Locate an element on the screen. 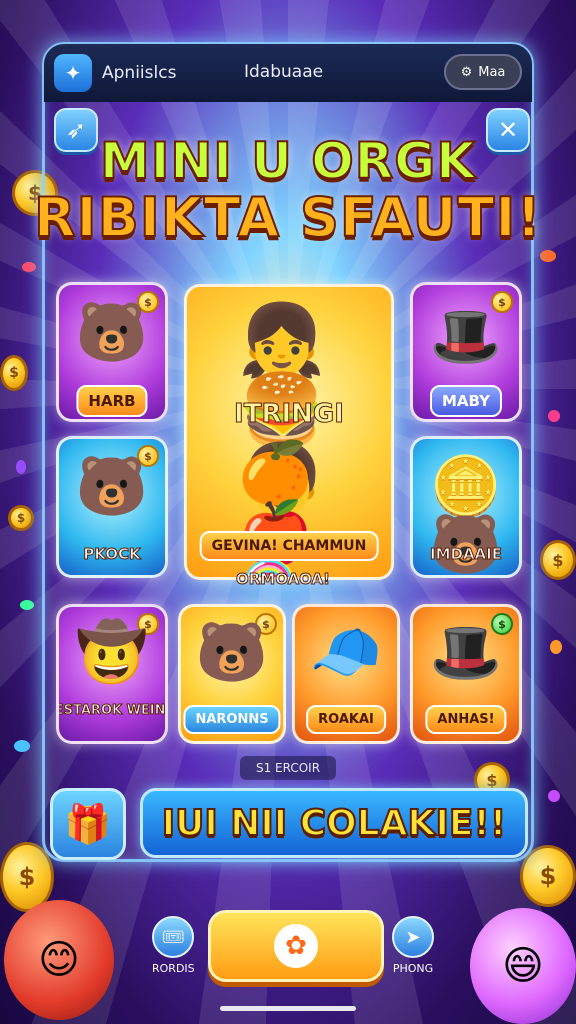  featured-game-card: 👧🍔👦 ITRINGI 🍊🍎🍭 GEVINA! CHAMMUN is located at coordinates (289, 432).